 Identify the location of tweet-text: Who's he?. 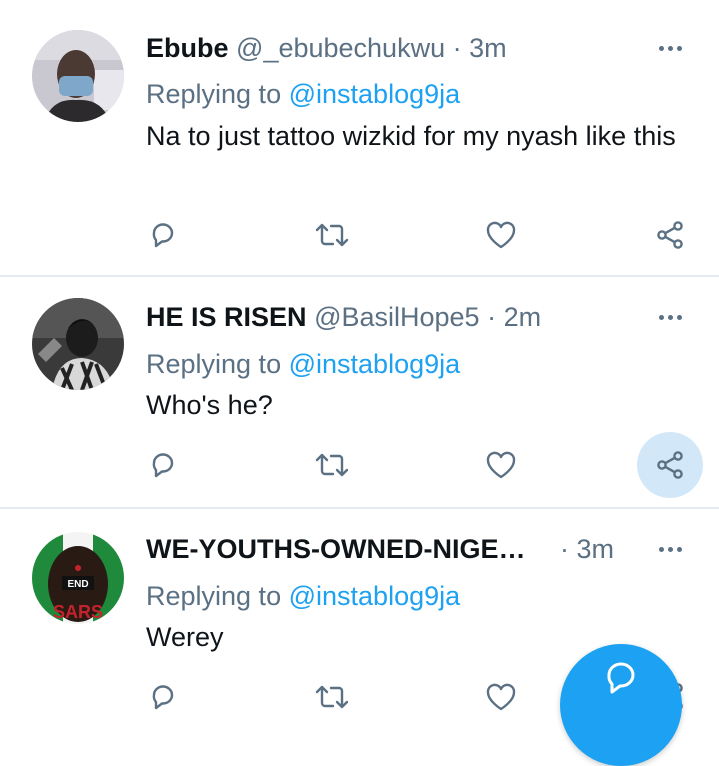
(209, 405).